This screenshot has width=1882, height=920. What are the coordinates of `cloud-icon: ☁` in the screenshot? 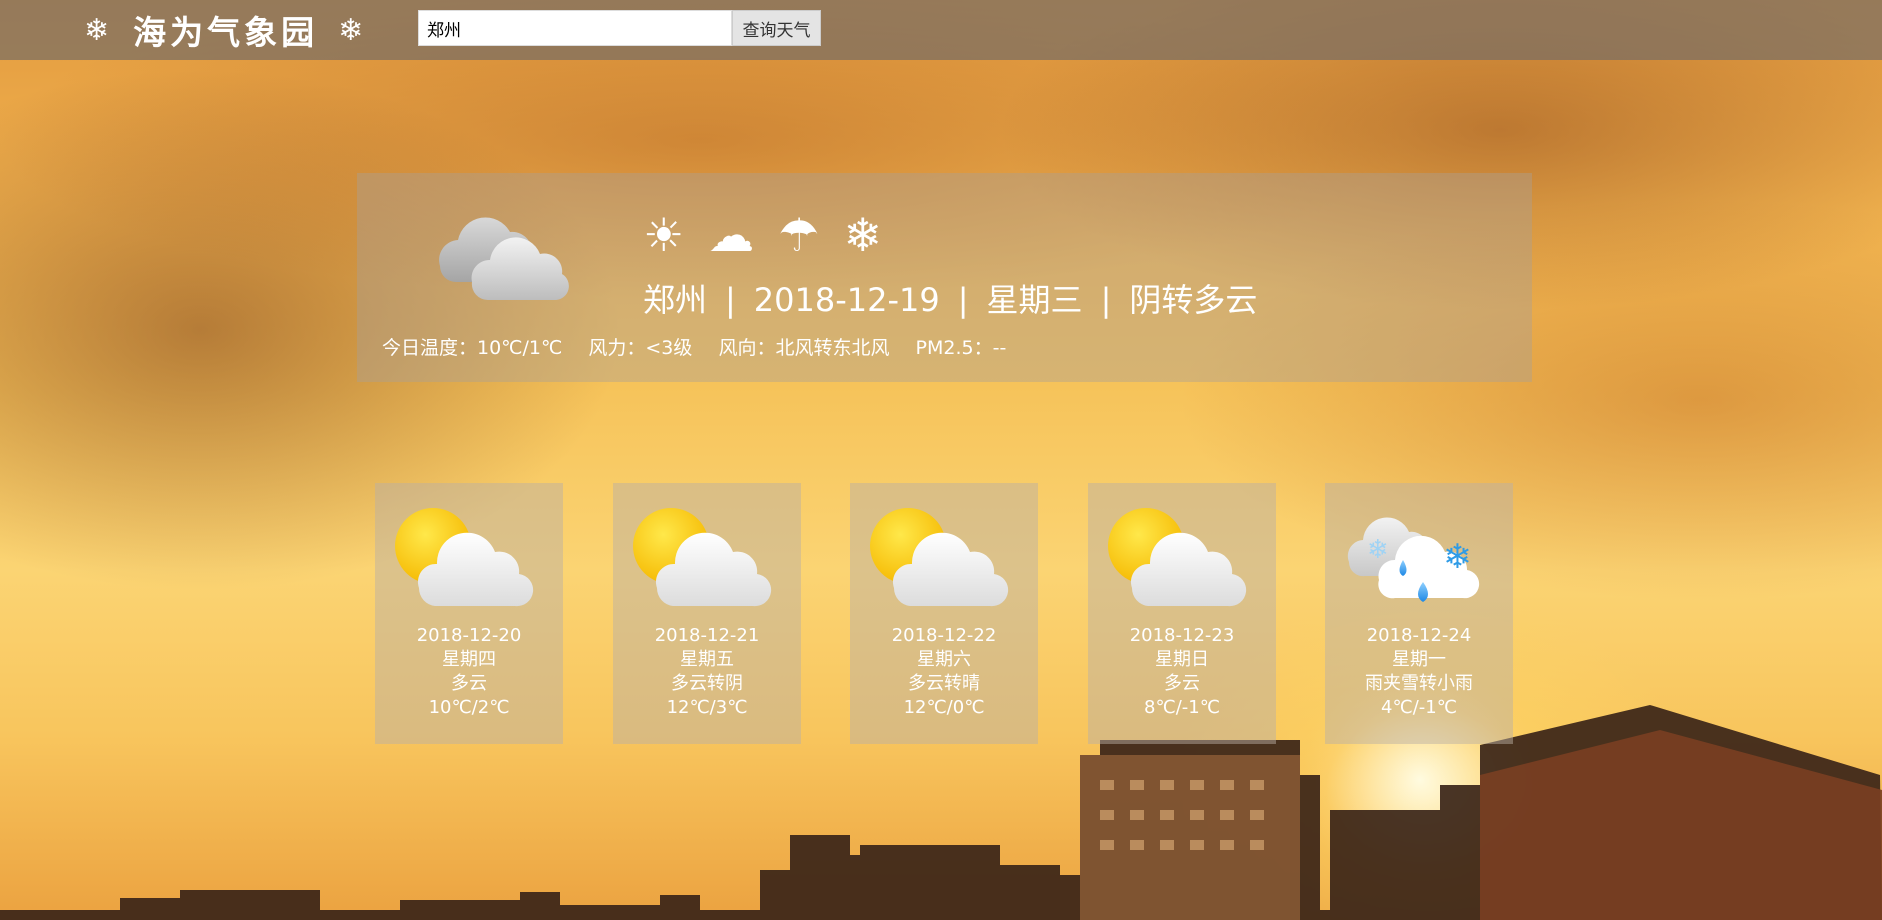 It's located at (731, 235).